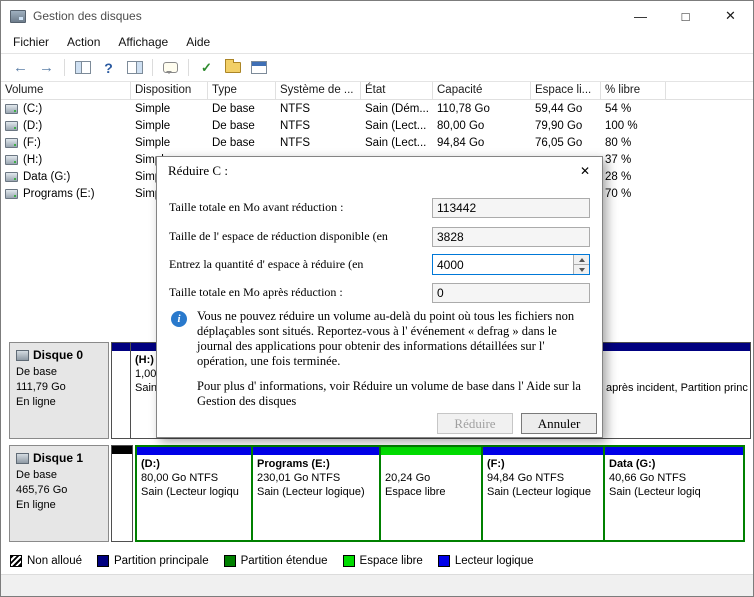 This screenshot has width=754, height=597. I want to click on check-glyph: ✓, so click(206, 67).